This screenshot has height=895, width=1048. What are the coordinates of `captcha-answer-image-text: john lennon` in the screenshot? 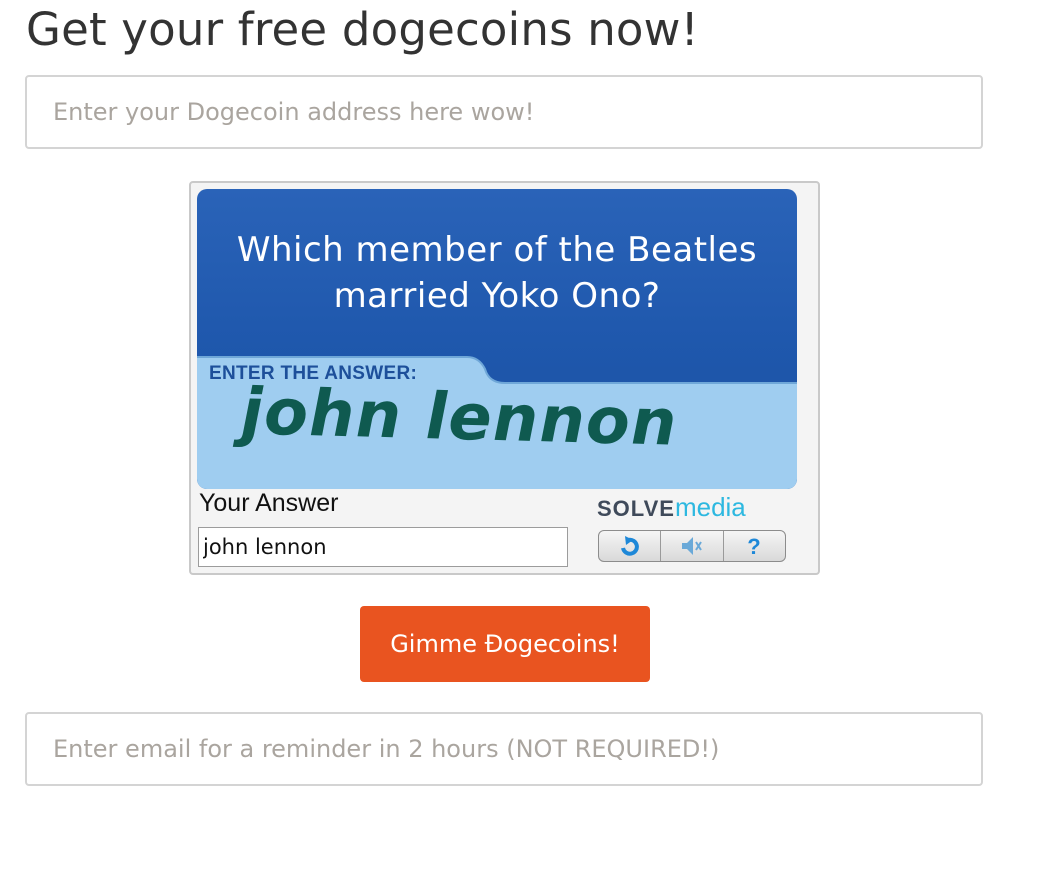 It's located at (459, 418).